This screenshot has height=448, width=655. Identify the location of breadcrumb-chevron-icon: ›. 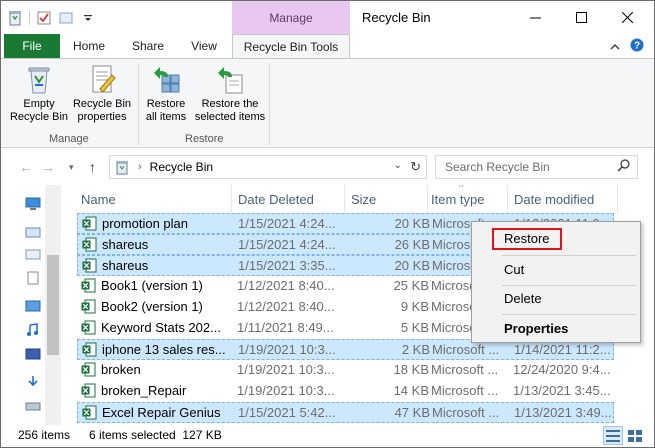
(140, 167).